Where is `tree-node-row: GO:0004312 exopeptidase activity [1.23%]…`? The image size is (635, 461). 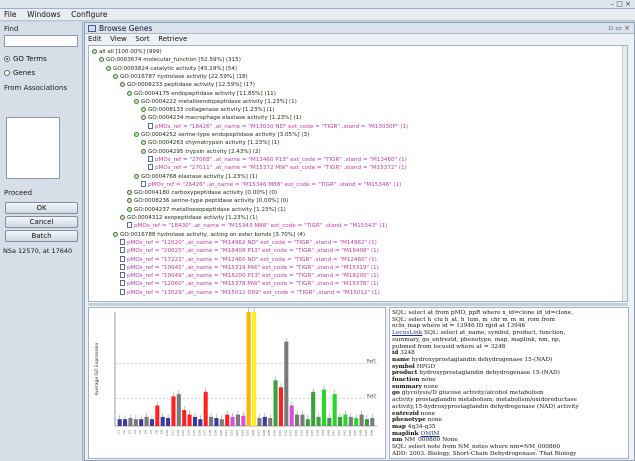
tree-node-row: GO:0004312 exopeptidase activity [1.23%]… is located at coordinates (189, 218).